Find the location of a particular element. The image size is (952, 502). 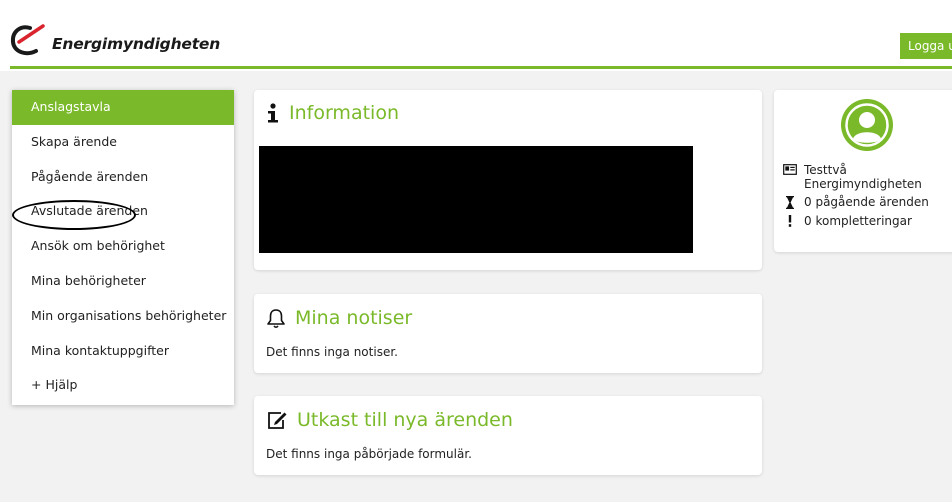

hourglass-icon is located at coordinates (790, 202).